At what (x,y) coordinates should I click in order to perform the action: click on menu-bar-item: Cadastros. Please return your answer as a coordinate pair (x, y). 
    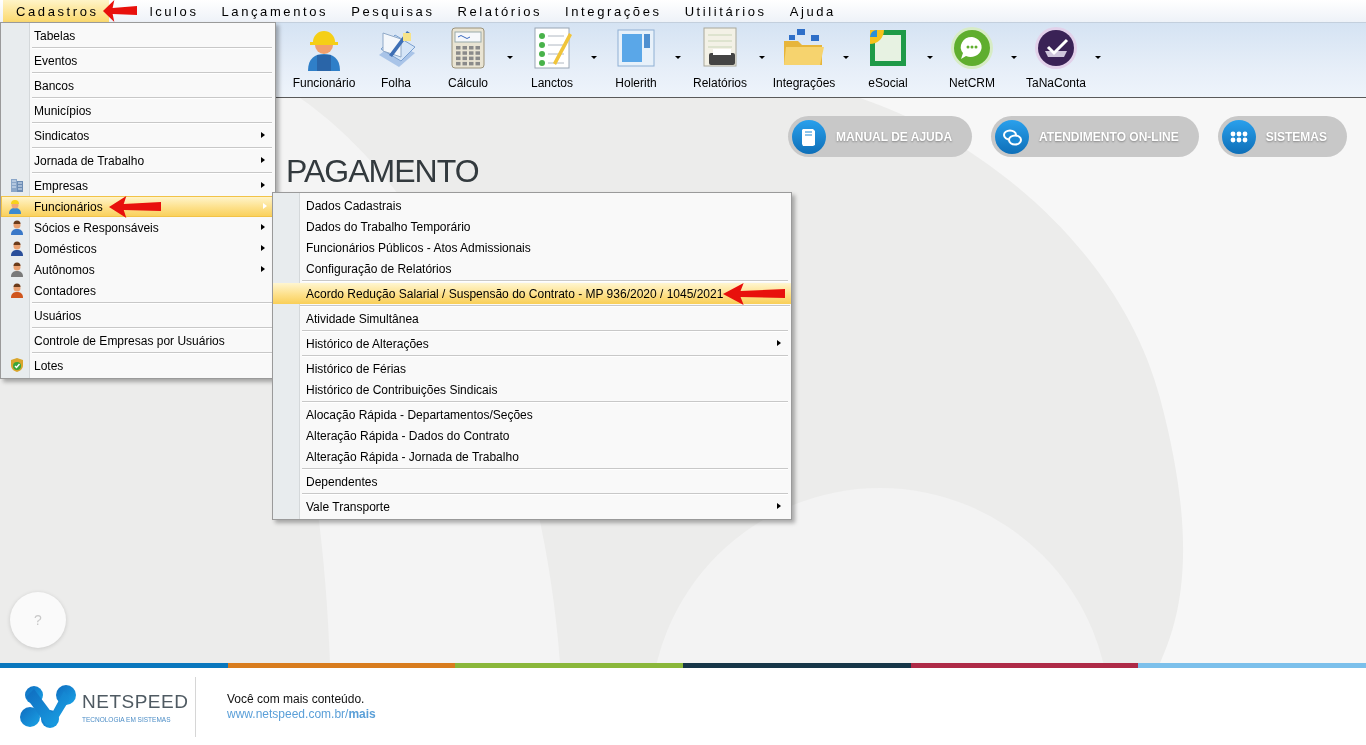
    Looking at the image, I should click on (56, 11).